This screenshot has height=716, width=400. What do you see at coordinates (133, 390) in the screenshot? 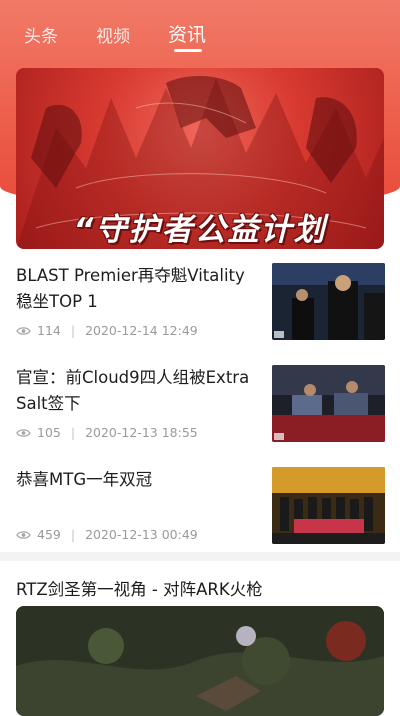
I see `news-title: 官宣：前Cloud9四人组被Extra Salt签下` at bounding box center [133, 390].